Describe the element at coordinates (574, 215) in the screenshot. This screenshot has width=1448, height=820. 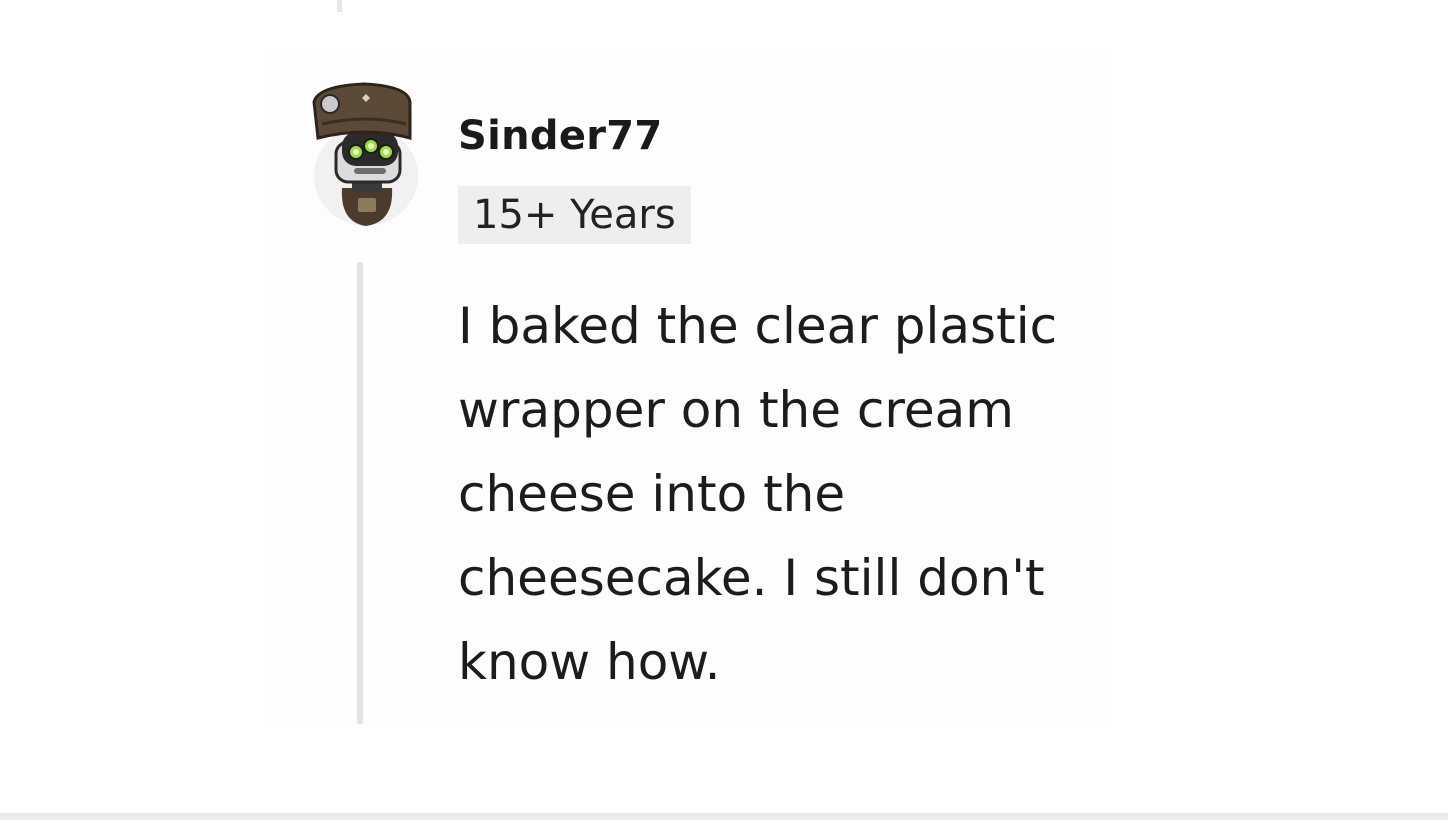
I see `user-flair-badge: 15+ Years` at that location.